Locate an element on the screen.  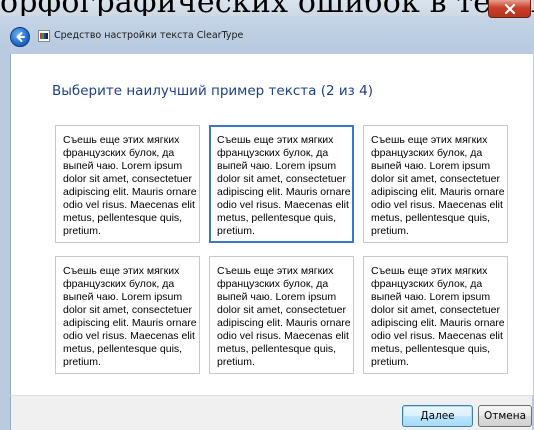
close-icon is located at coordinates (509, 8).